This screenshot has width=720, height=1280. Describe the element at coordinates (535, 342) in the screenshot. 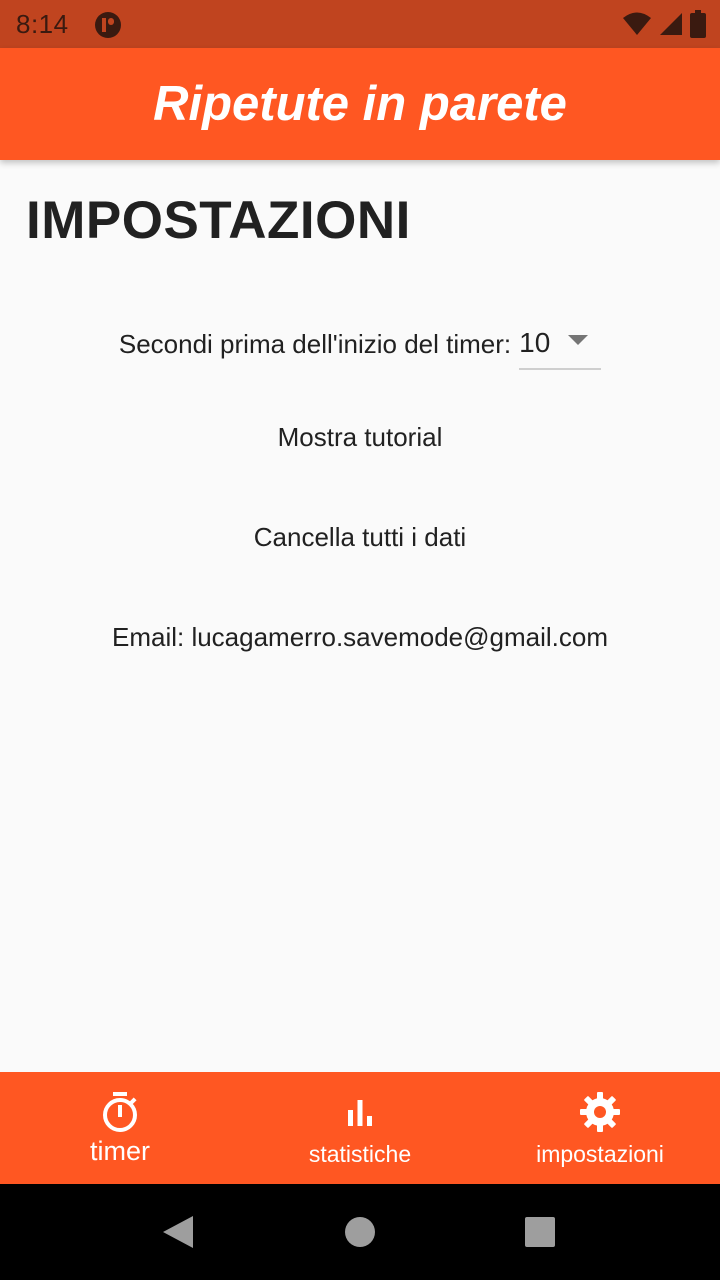

I see `countdown-value: 10` at that location.